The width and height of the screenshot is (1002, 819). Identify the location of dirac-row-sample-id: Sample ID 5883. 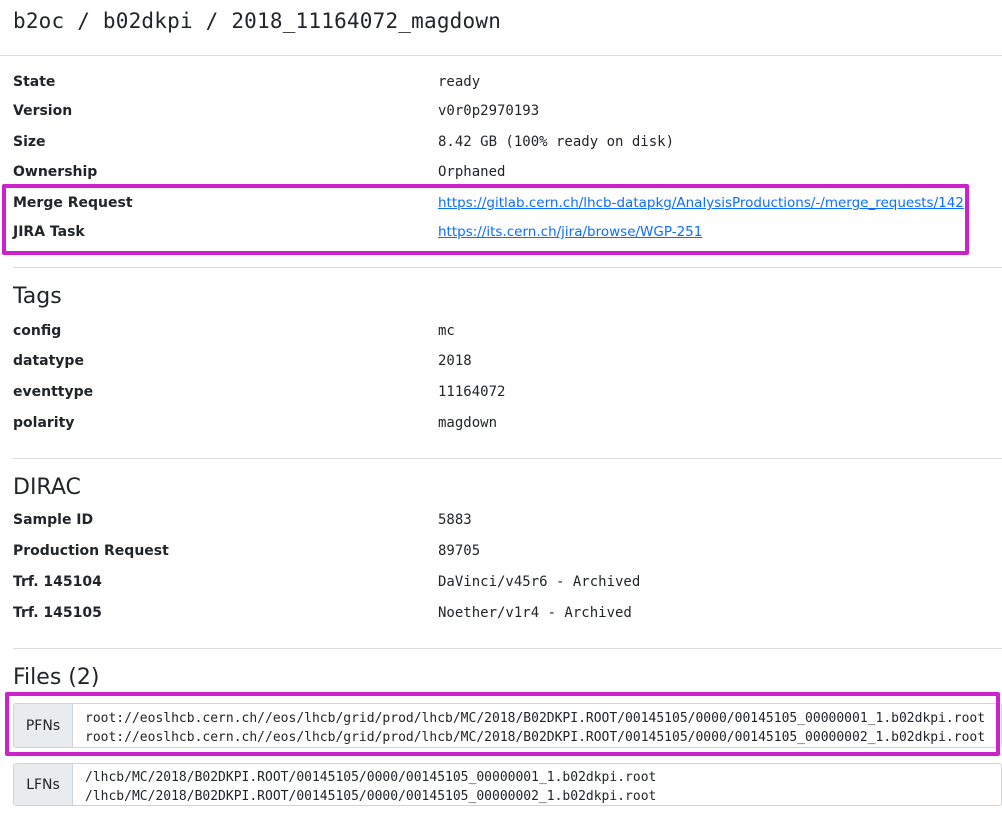
(507, 521).